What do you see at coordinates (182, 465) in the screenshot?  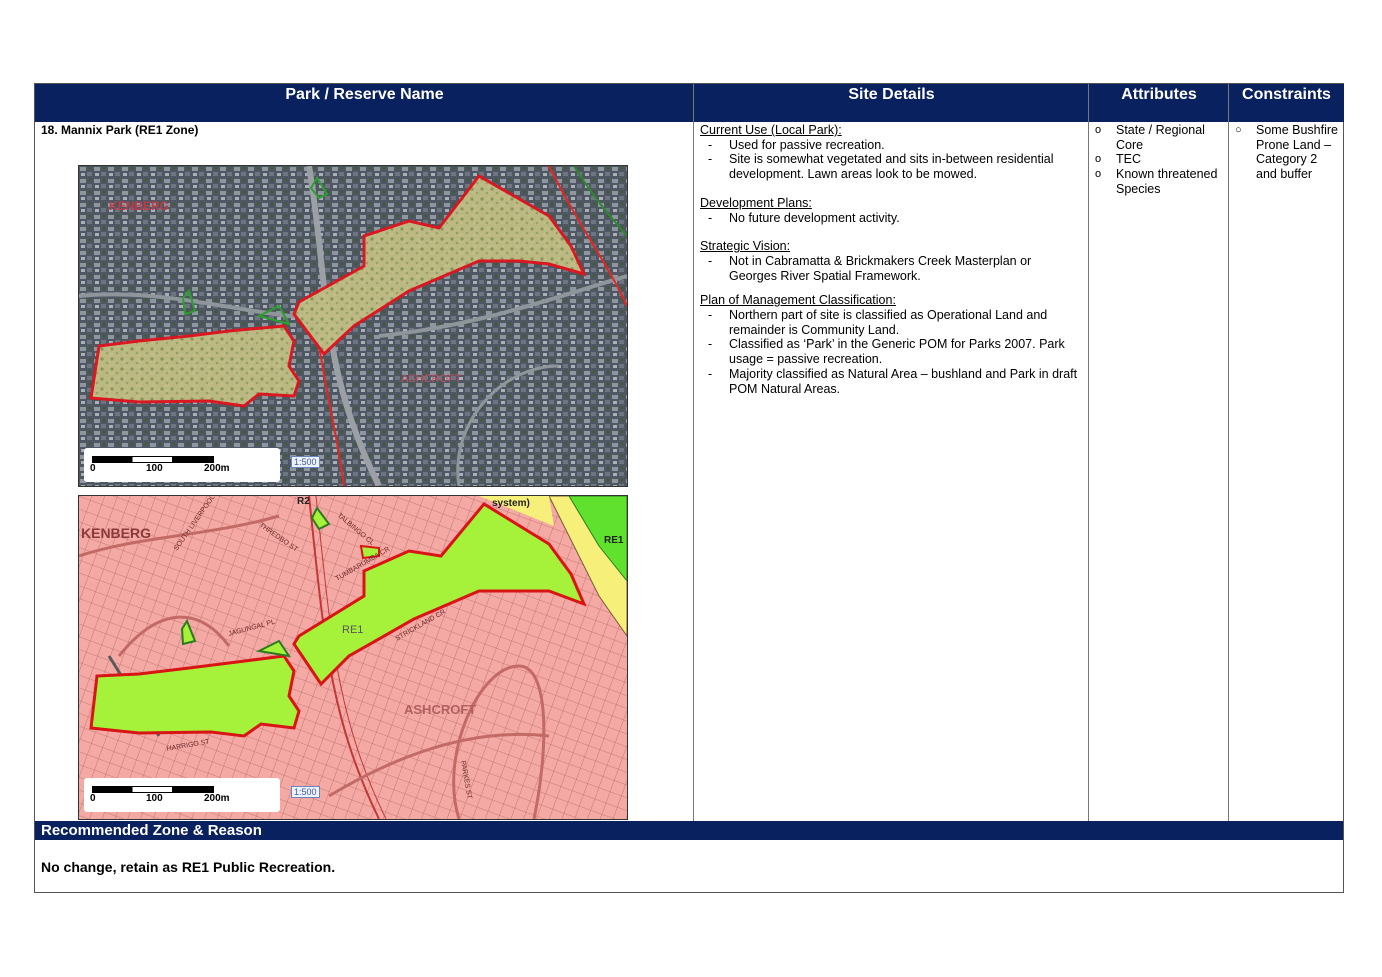 I see `aerial-scale-bar: 0 100 200m` at bounding box center [182, 465].